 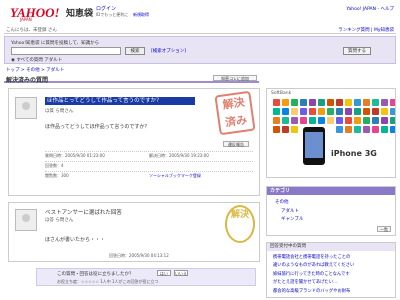 I want to click on ad-brand: SoftBank, so click(x=281, y=93).